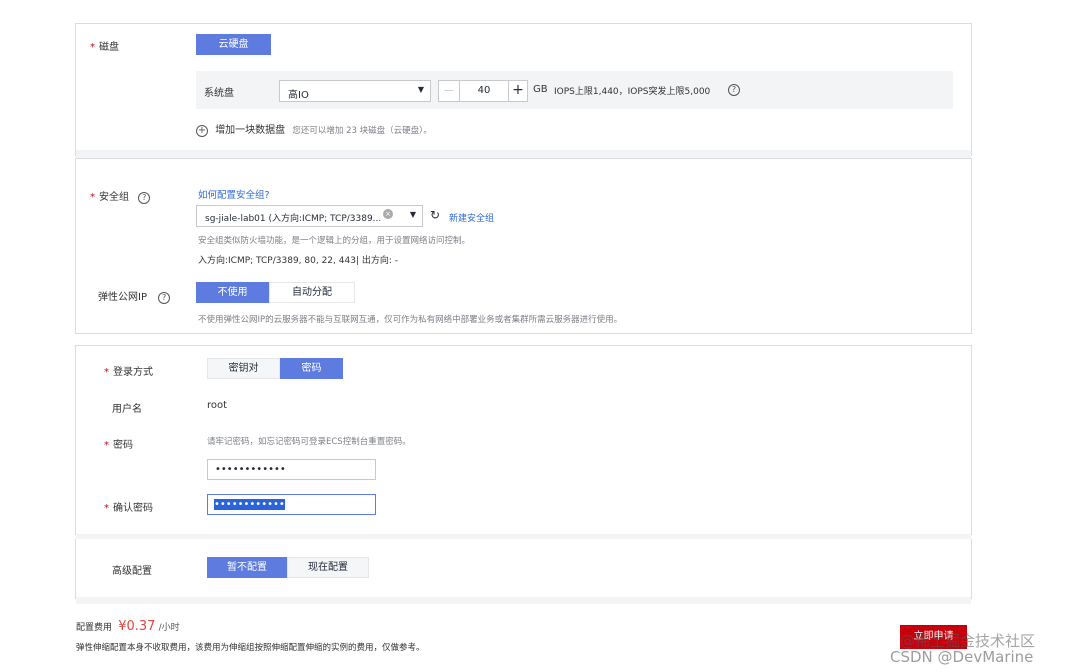 This screenshot has width=1077, height=672. What do you see at coordinates (232, 292) in the screenshot?
I see `eip-none-button: 不使用` at bounding box center [232, 292].